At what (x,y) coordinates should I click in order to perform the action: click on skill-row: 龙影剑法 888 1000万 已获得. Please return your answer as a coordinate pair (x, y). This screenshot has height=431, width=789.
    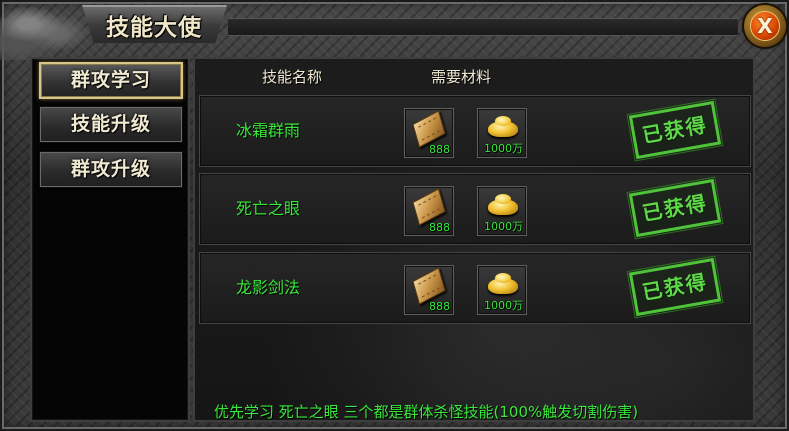
    Looking at the image, I should click on (475, 288).